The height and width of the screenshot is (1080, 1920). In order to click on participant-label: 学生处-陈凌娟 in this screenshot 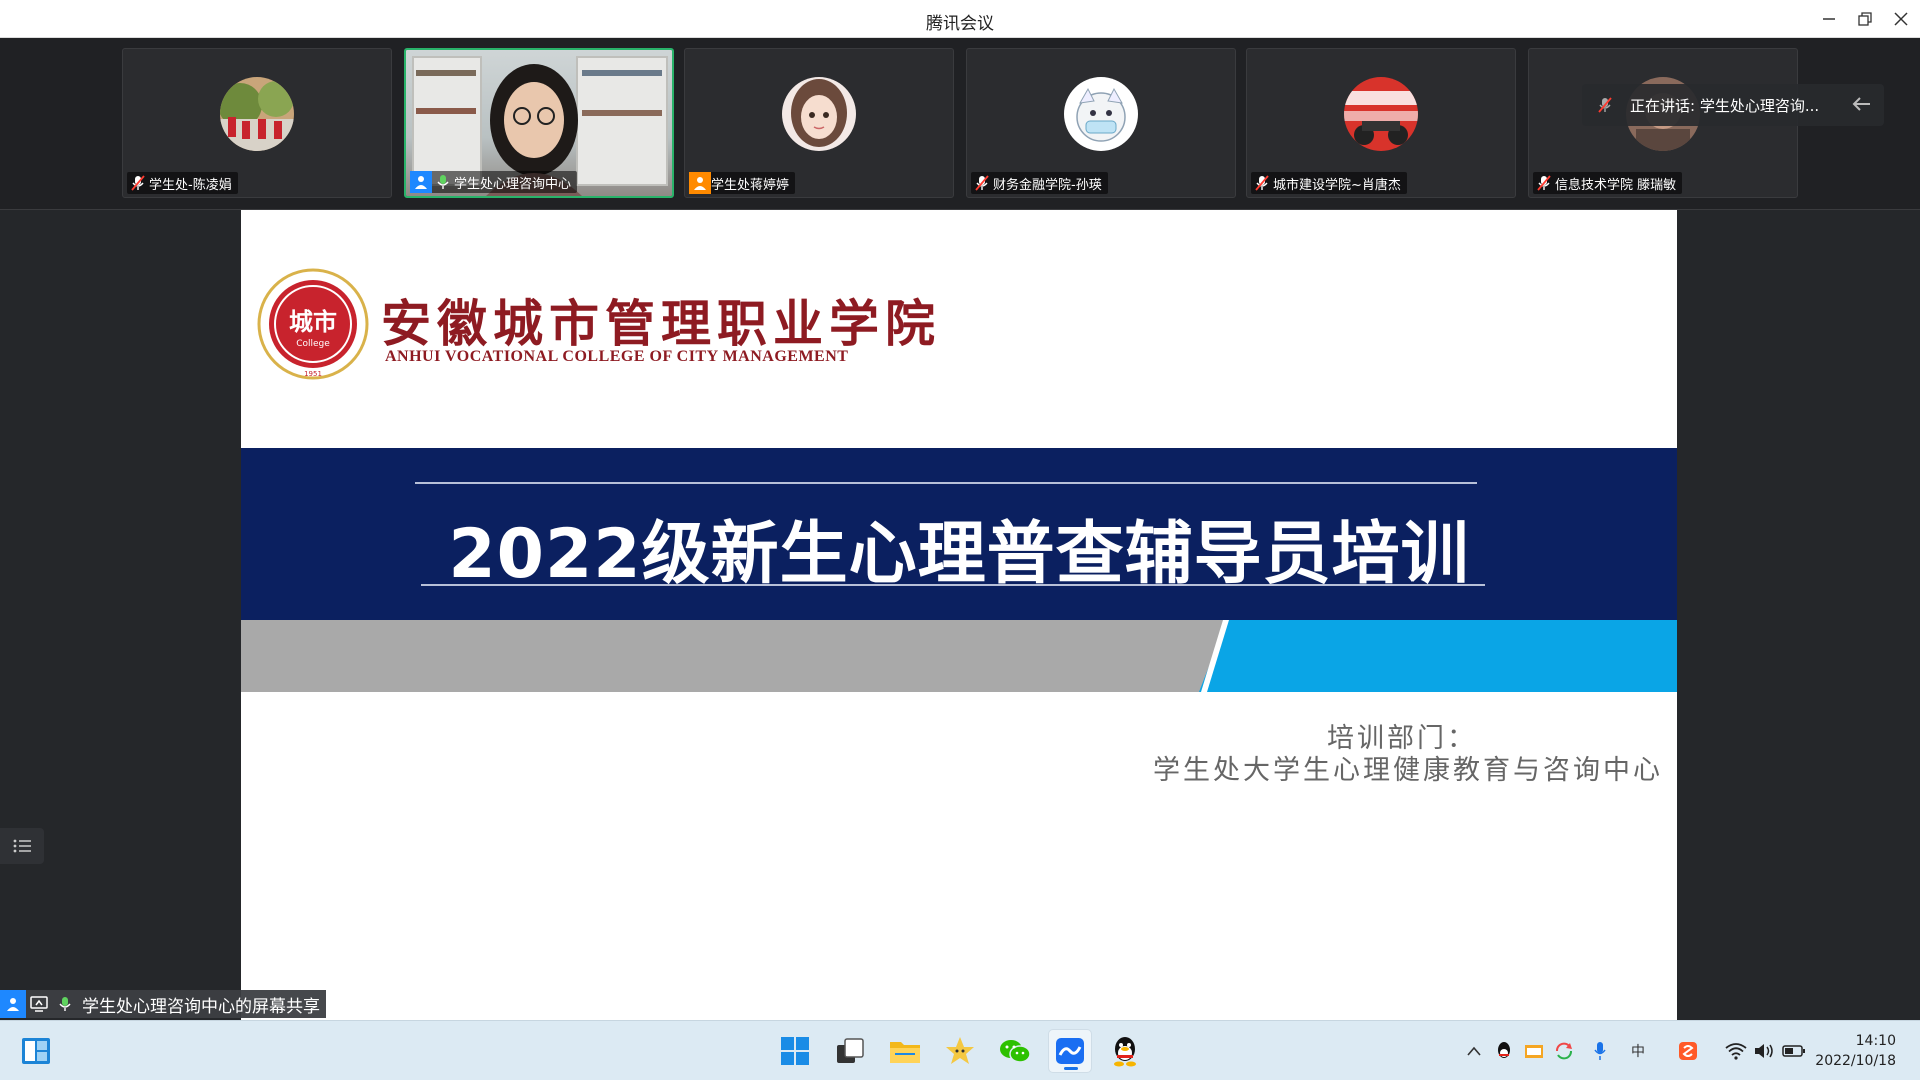, I will do `click(182, 183)`.